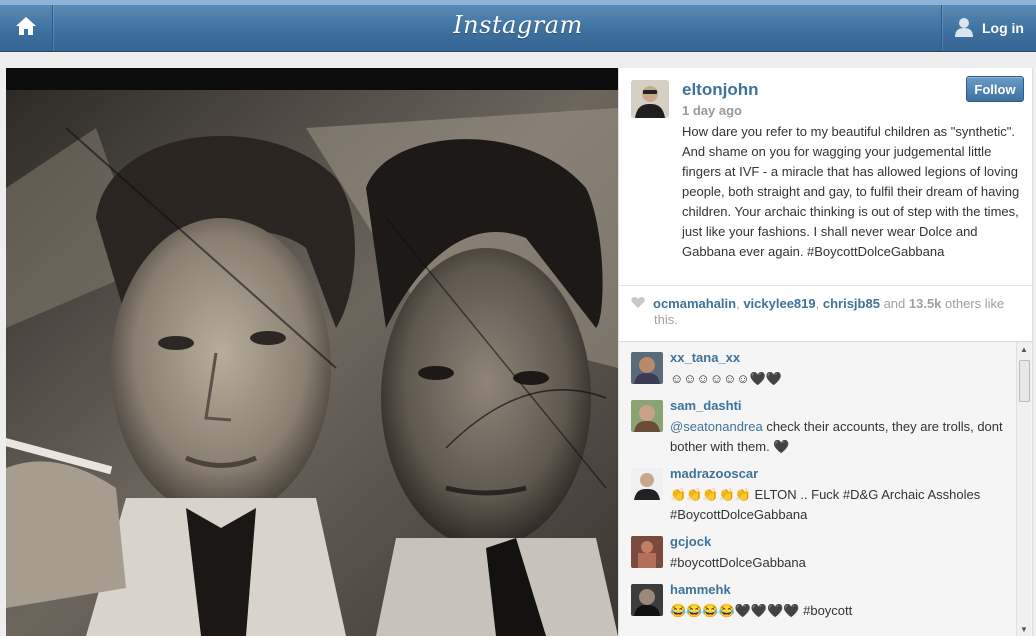 This screenshot has width=1036, height=636. Describe the element at coordinates (705, 357) in the screenshot. I see `comment-username: xx_tana_xx` at that location.